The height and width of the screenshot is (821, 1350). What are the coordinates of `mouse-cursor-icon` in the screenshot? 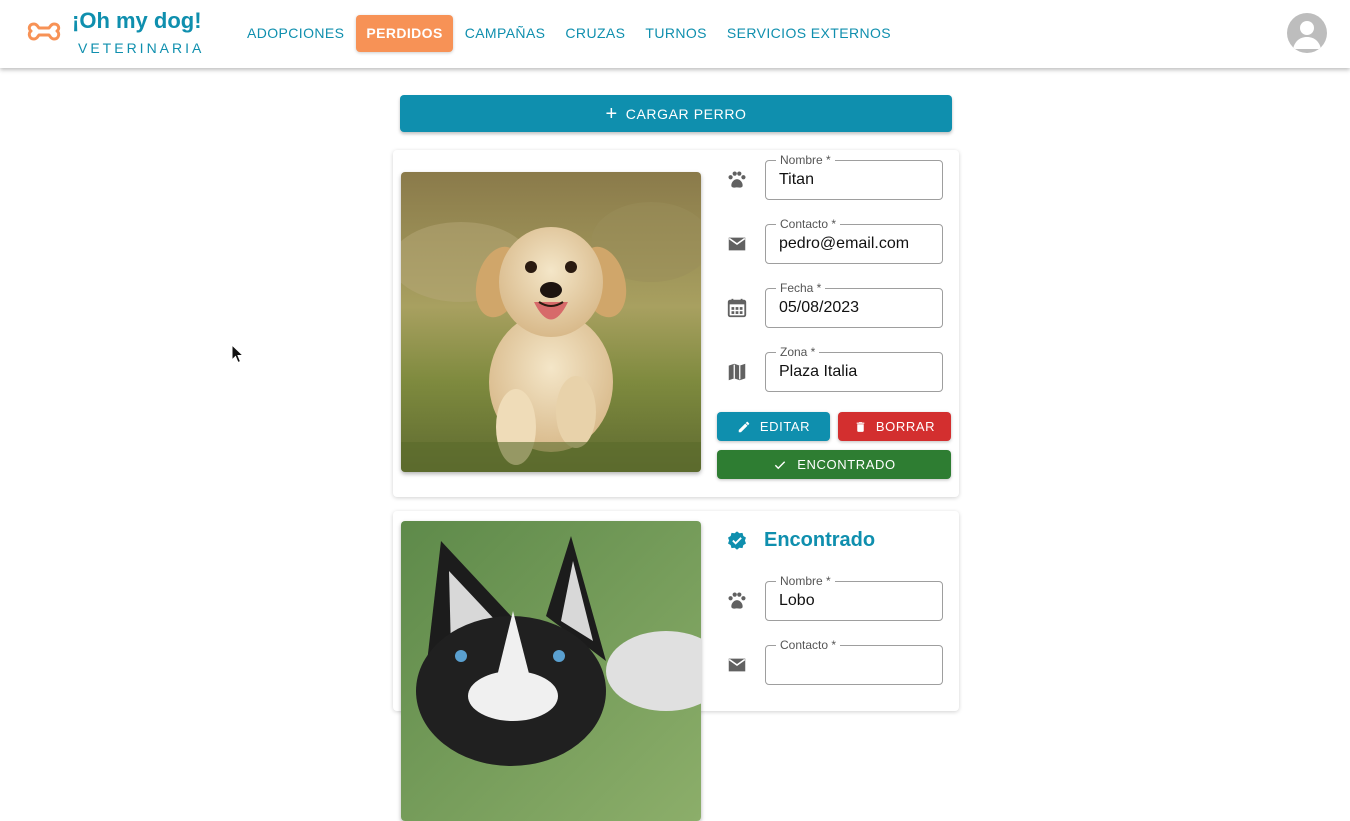 It's located at (238, 354).